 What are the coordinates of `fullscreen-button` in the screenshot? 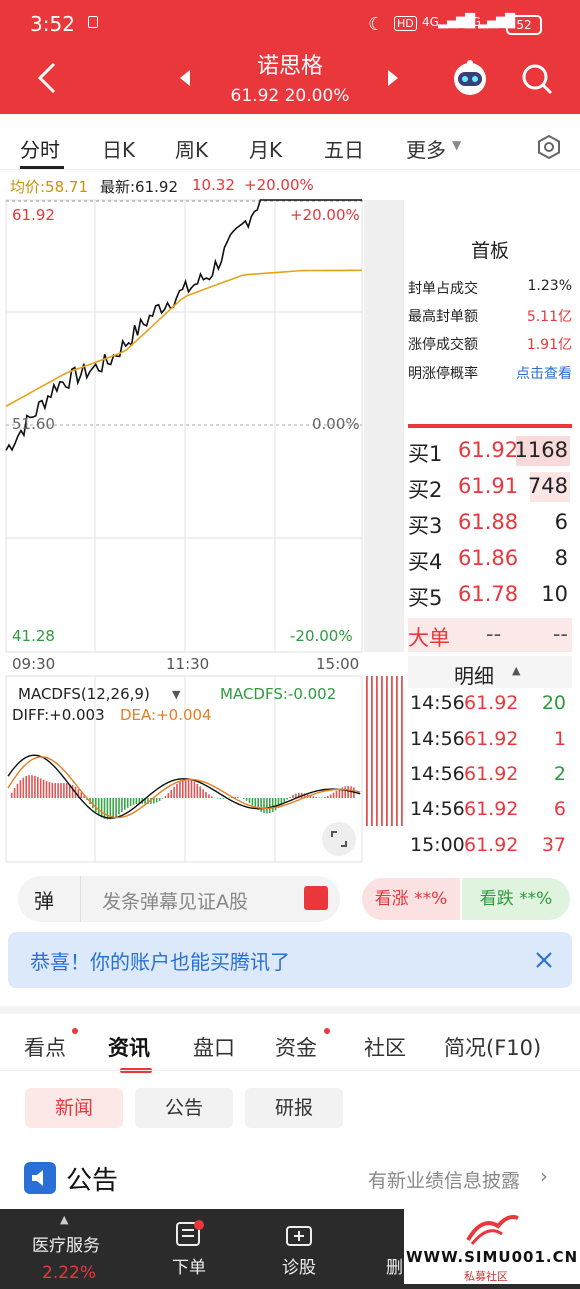 It's located at (339, 839).